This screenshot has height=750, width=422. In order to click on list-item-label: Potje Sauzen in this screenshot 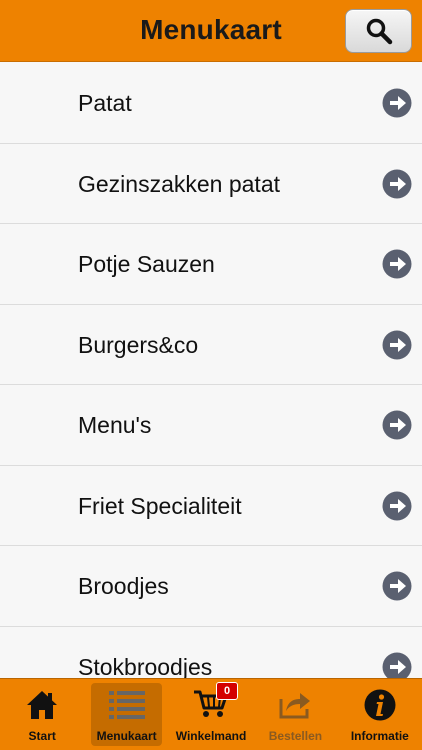, I will do `click(146, 264)`.